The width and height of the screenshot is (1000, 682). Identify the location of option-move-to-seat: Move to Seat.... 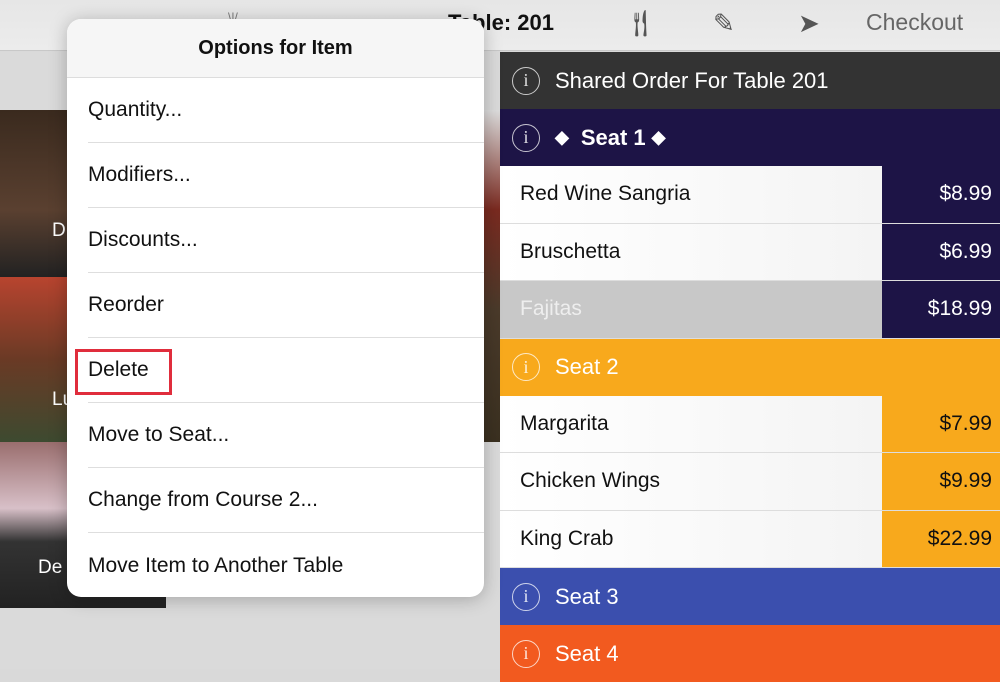
(286, 435).